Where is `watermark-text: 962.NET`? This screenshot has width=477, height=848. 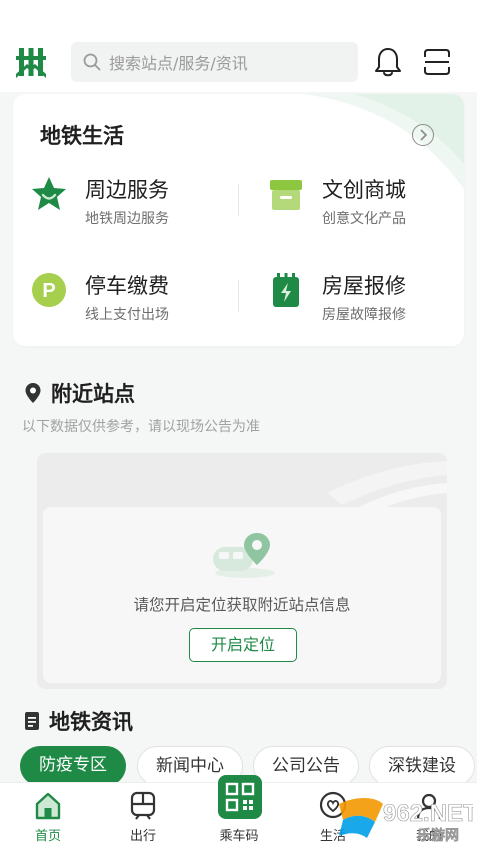
watermark-text: 962.NET is located at coordinates (428, 813).